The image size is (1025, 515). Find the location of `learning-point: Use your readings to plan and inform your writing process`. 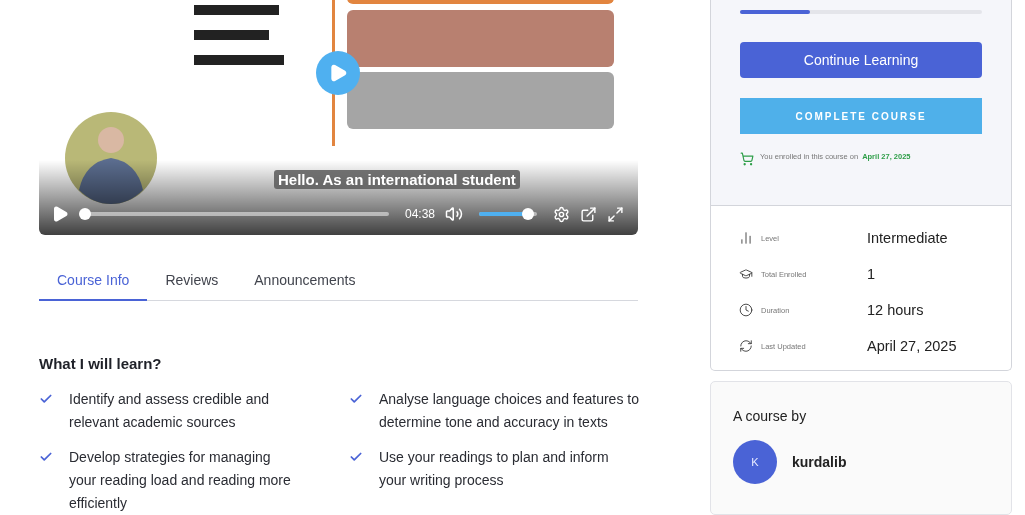

learning-point: Use your readings to plan and inform your writing process is located at coordinates (494, 469).